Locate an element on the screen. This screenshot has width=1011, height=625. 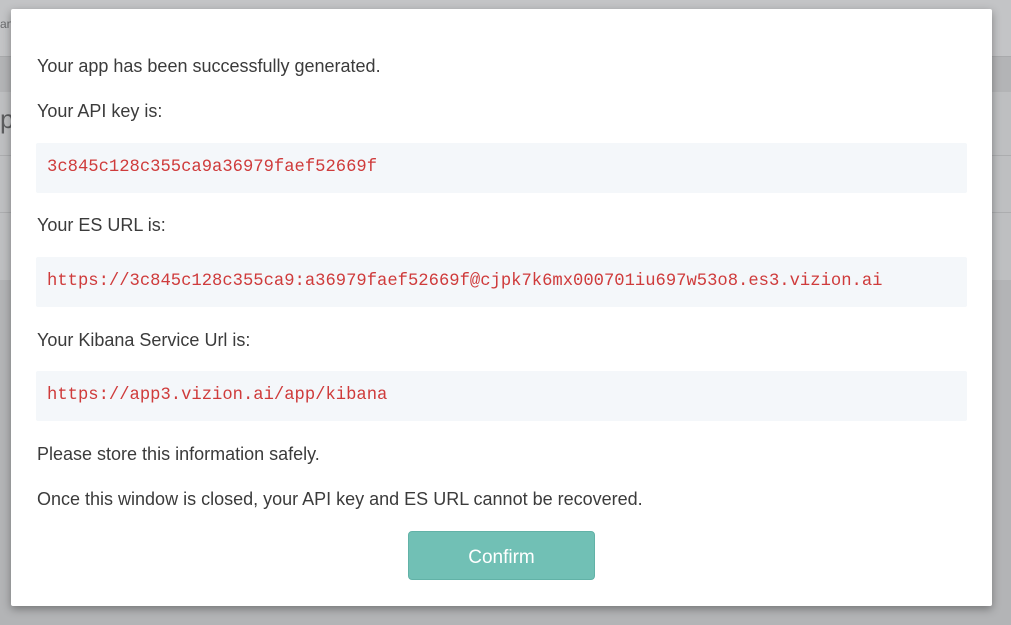
store-notice: Please store this information safely. is located at coordinates (178, 454).